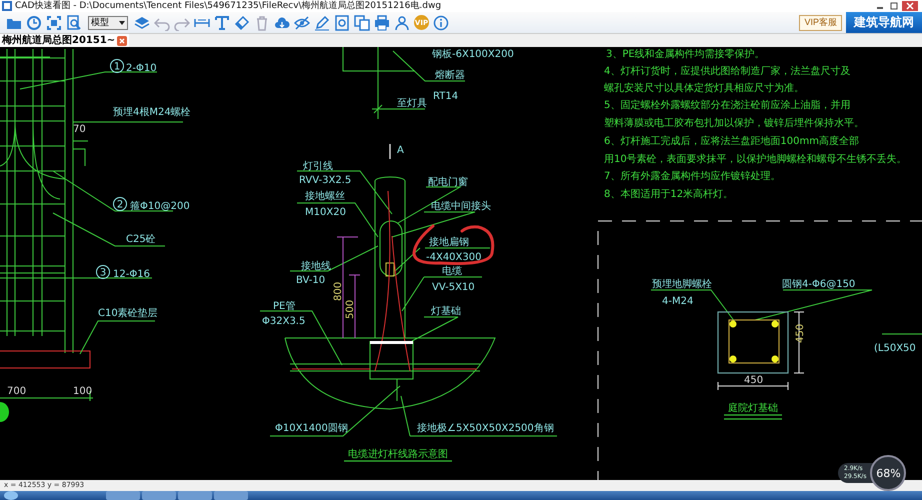 The width and height of the screenshot is (922, 500). What do you see at coordinates (325, 196) in the screenshot?
I see `annotation-label: 接地螺丝` at bounding box center [325, 196].